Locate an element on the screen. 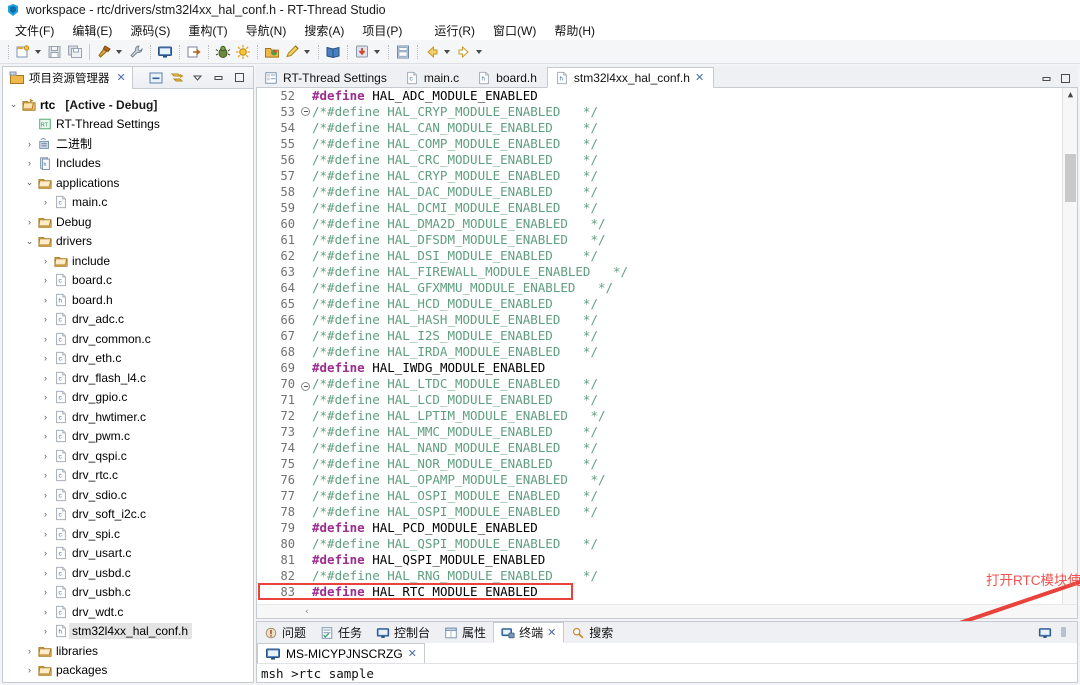 This screenshot has width=1080, height=685. tab-project-explorer: 项目资源管理器 ✕ is located at coordinates (68, 77).